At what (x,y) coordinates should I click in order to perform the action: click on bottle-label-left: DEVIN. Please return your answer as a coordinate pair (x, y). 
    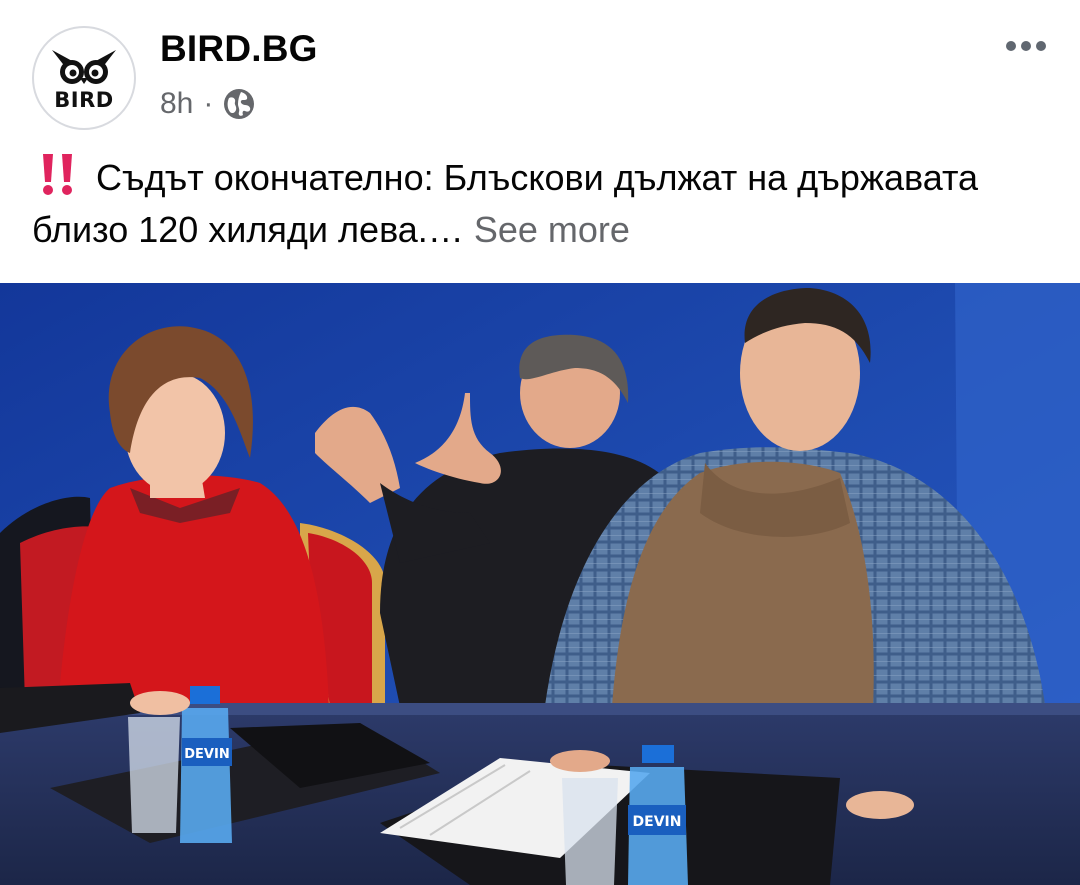
    Looking at the image, I should click on (206, 754).